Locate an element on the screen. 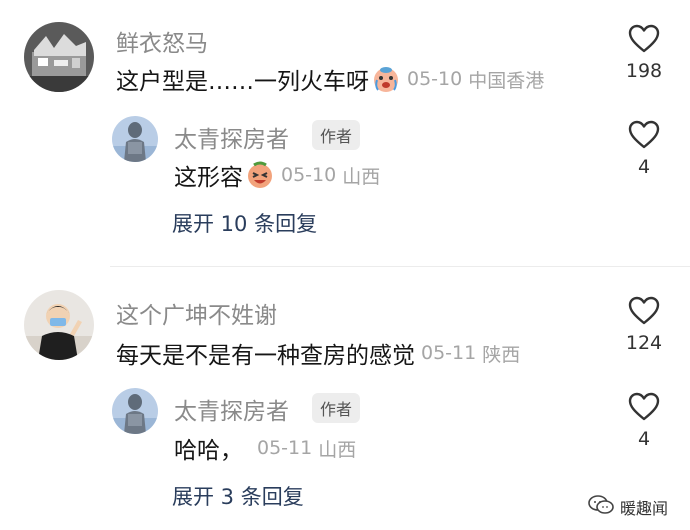 The width and height of the screenshot is (690, 530). like-count: 198 is located at coordinates (644, 71).